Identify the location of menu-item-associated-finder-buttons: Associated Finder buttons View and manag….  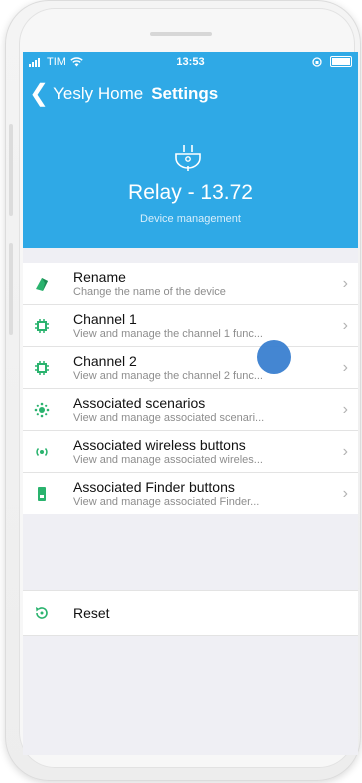
(190, 493).